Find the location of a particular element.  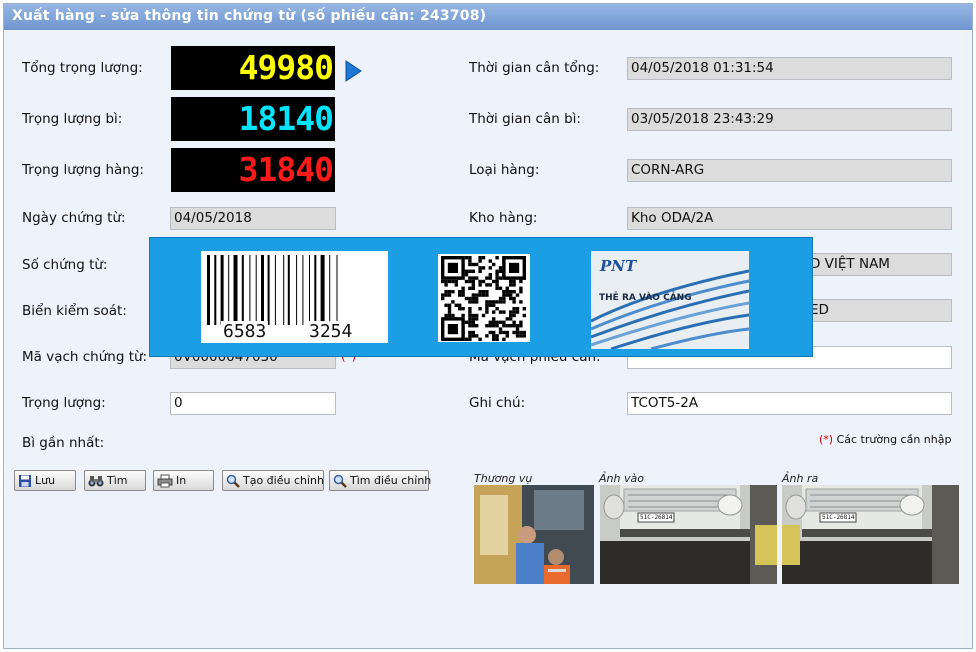

gross-time-field: 04/05/2018 01:31:54 is located at coordinates (789, 68).